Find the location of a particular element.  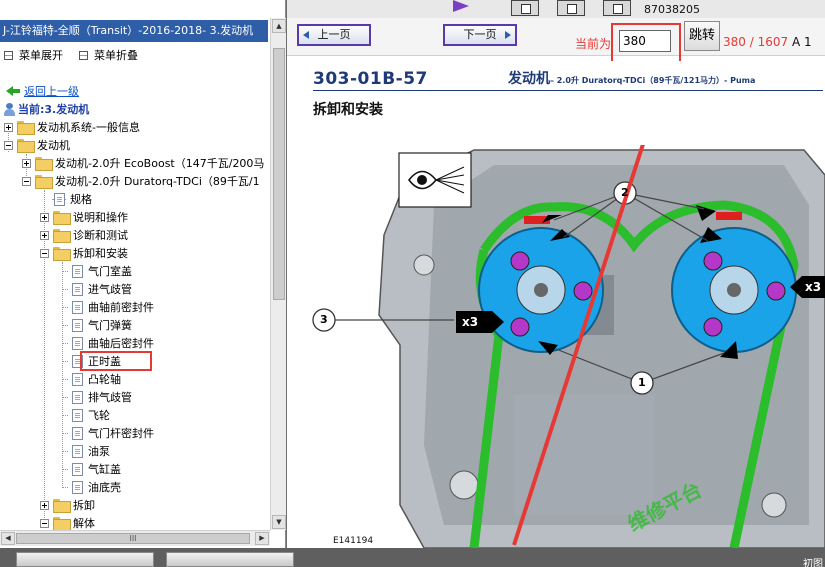

page-code: 303-01B-57 is located at coordinates (370, 79).